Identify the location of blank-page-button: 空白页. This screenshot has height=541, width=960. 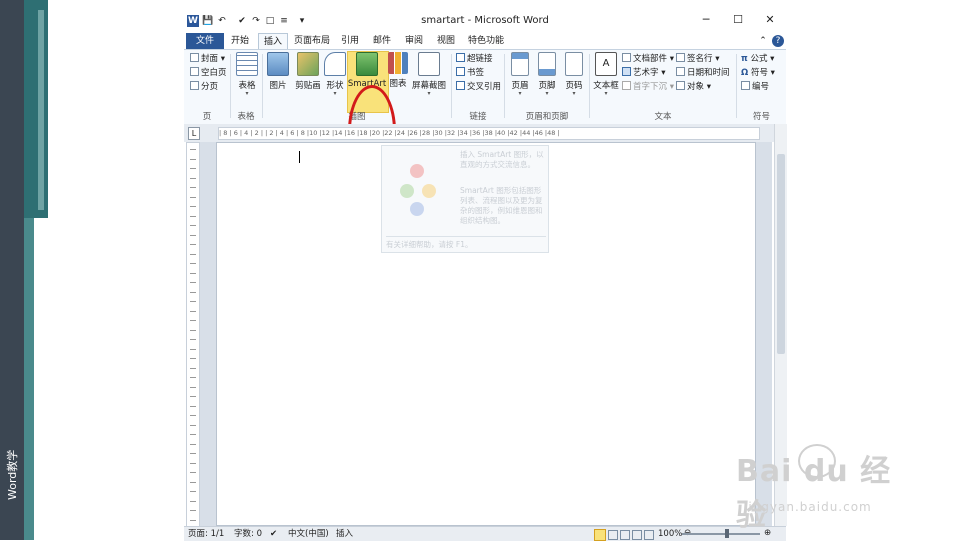
(208, 73).